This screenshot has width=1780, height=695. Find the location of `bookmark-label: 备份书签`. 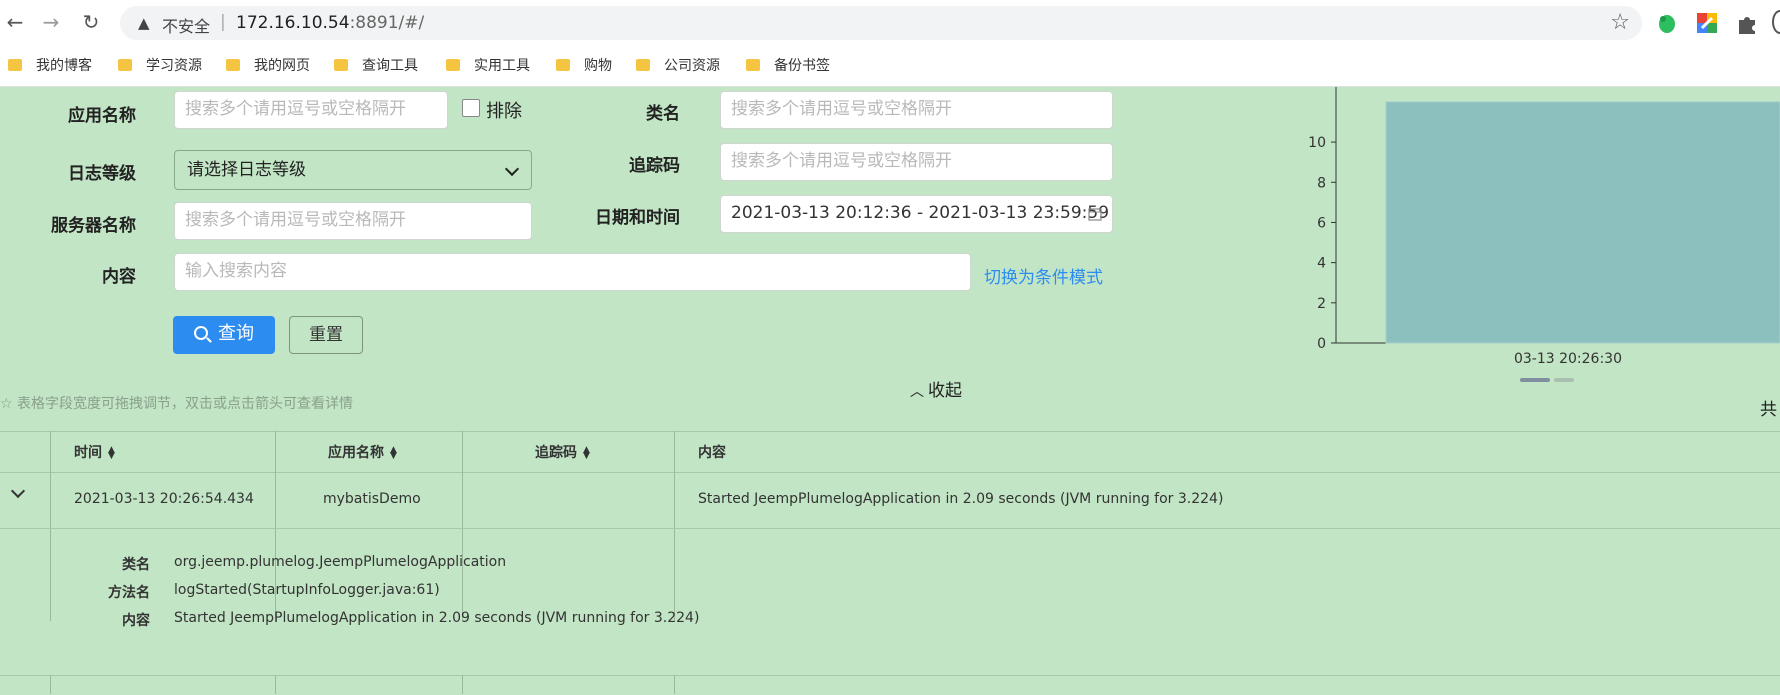

bookmark-label: 备份书签 is located at coordinates (802, 66).